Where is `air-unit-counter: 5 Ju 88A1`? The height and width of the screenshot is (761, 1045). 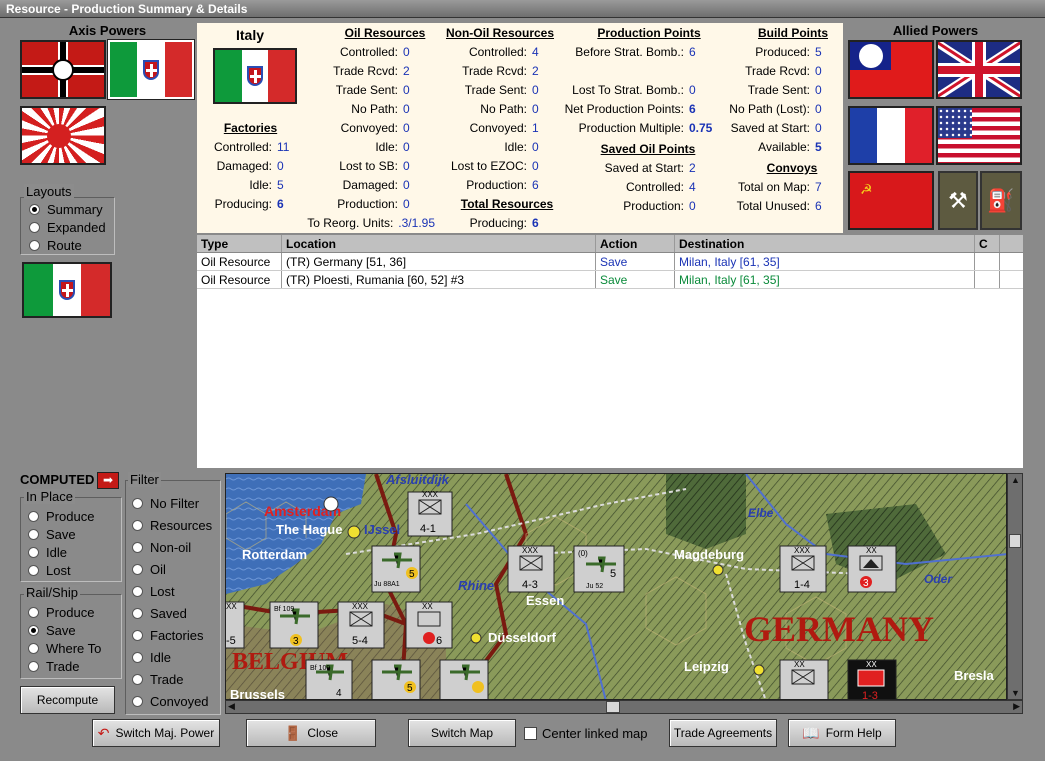
air-unit-counter: 5 Ju 88A1 is located at coordinates (396, 569).